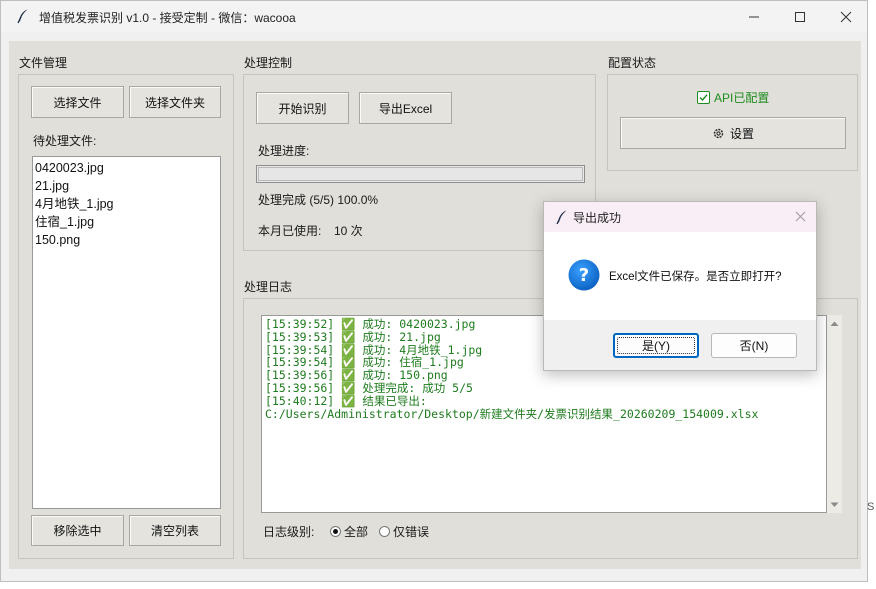  I want to click on clear-list-label: 清空列表, so click(174, 531).